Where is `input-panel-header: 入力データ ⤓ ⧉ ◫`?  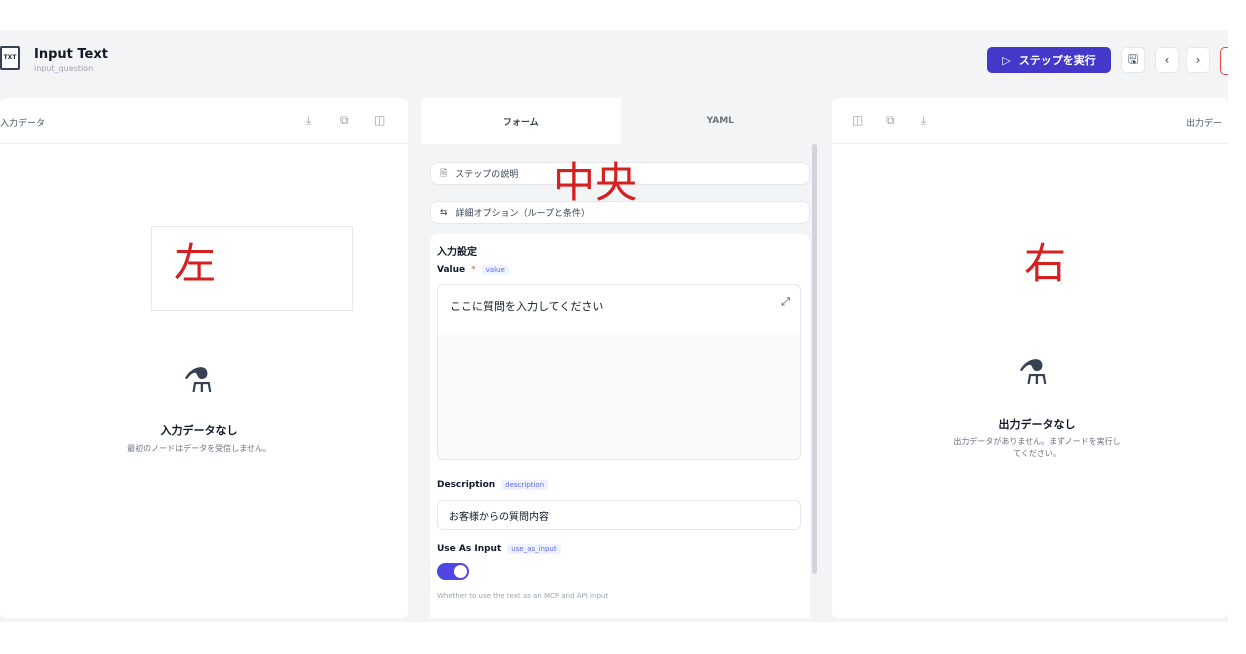 input-panel-header: 入力データ ⤓ ⧉ ◫ is located at coordinates (204, 121).